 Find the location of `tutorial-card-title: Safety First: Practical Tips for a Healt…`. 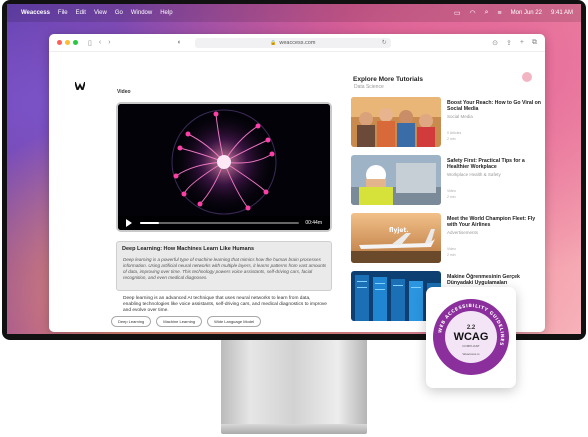

tutorial-card-title: Safety First: Practical Tips for a Healt… is located at coordinates (486, 164).